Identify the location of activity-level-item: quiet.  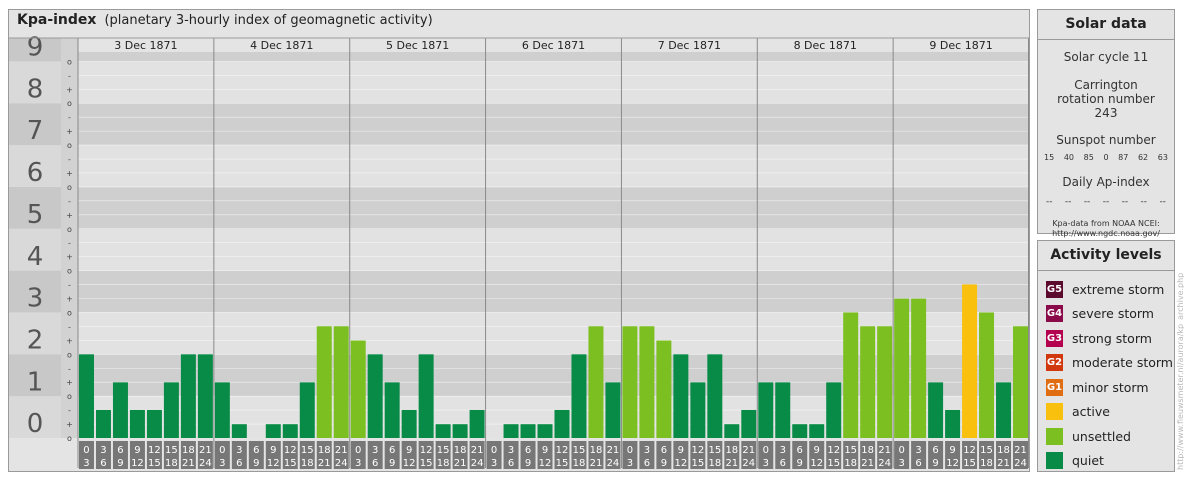
(1106, 461).